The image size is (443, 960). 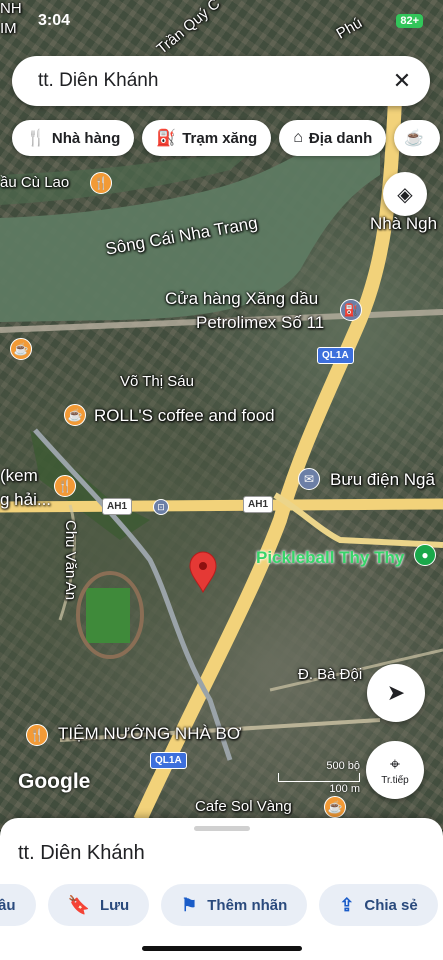 I want to click on my-location-button: ➤, so click(x=396, y=693).